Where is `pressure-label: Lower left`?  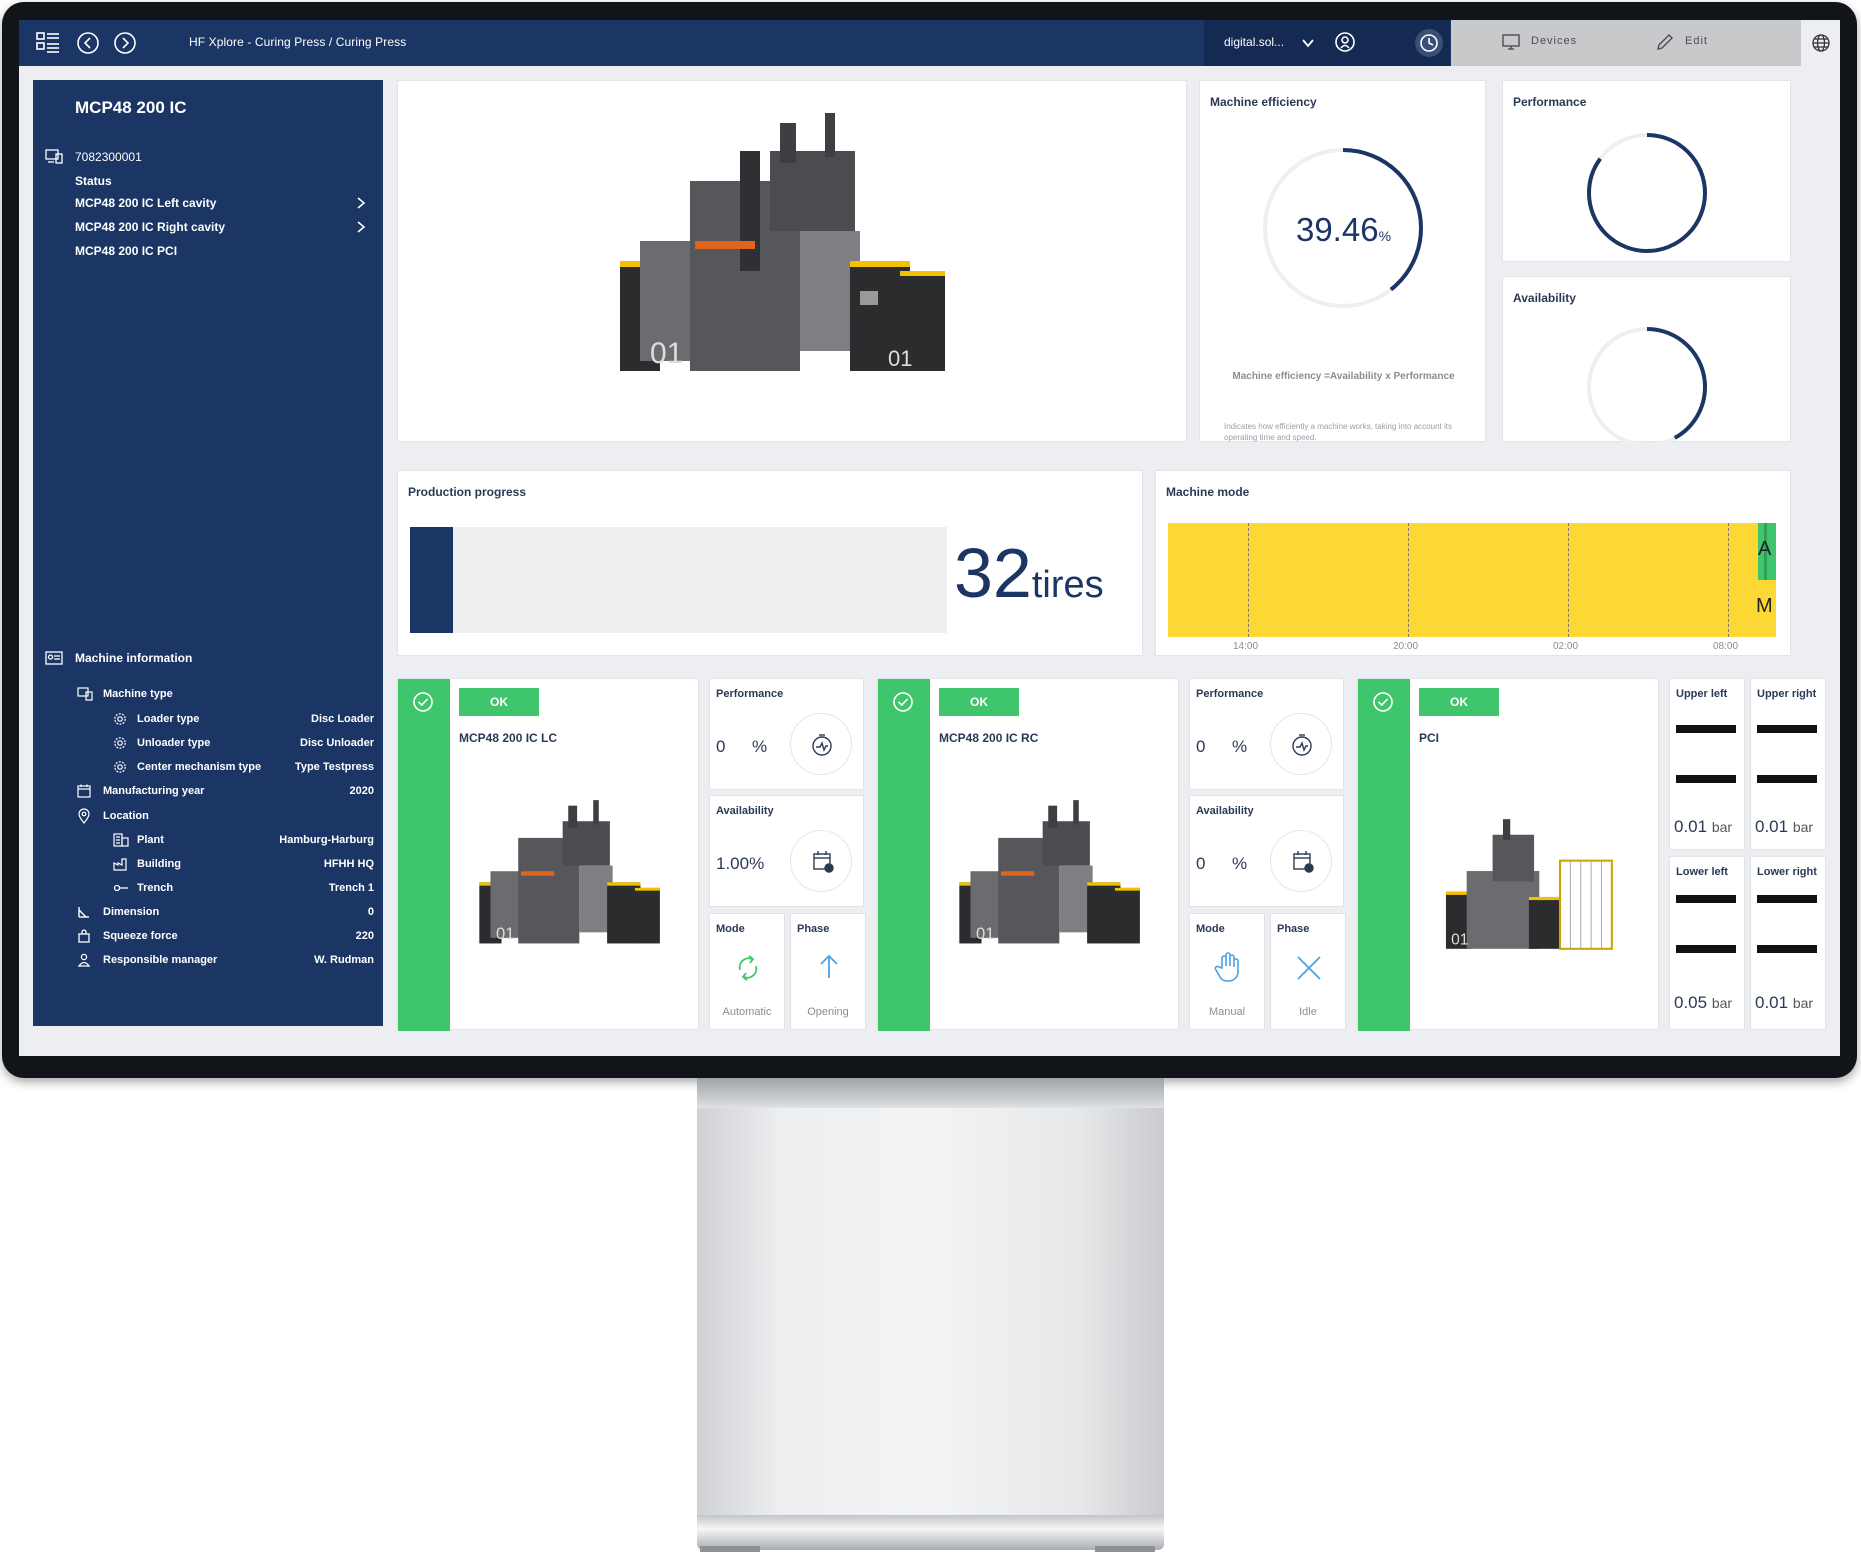 pressure-label: Lower left is located at coordinates (1702, 872).